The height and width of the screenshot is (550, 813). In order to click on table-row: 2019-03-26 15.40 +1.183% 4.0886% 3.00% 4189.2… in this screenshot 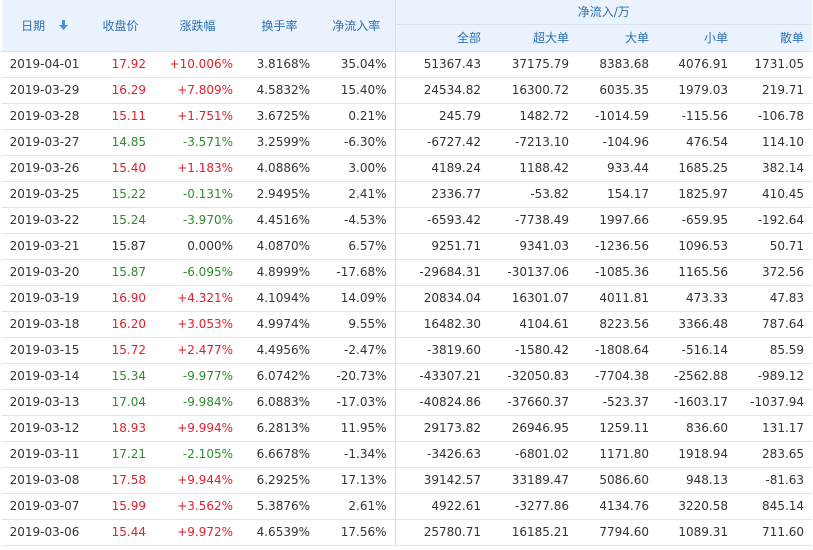, I will do `click(407, 168)`.